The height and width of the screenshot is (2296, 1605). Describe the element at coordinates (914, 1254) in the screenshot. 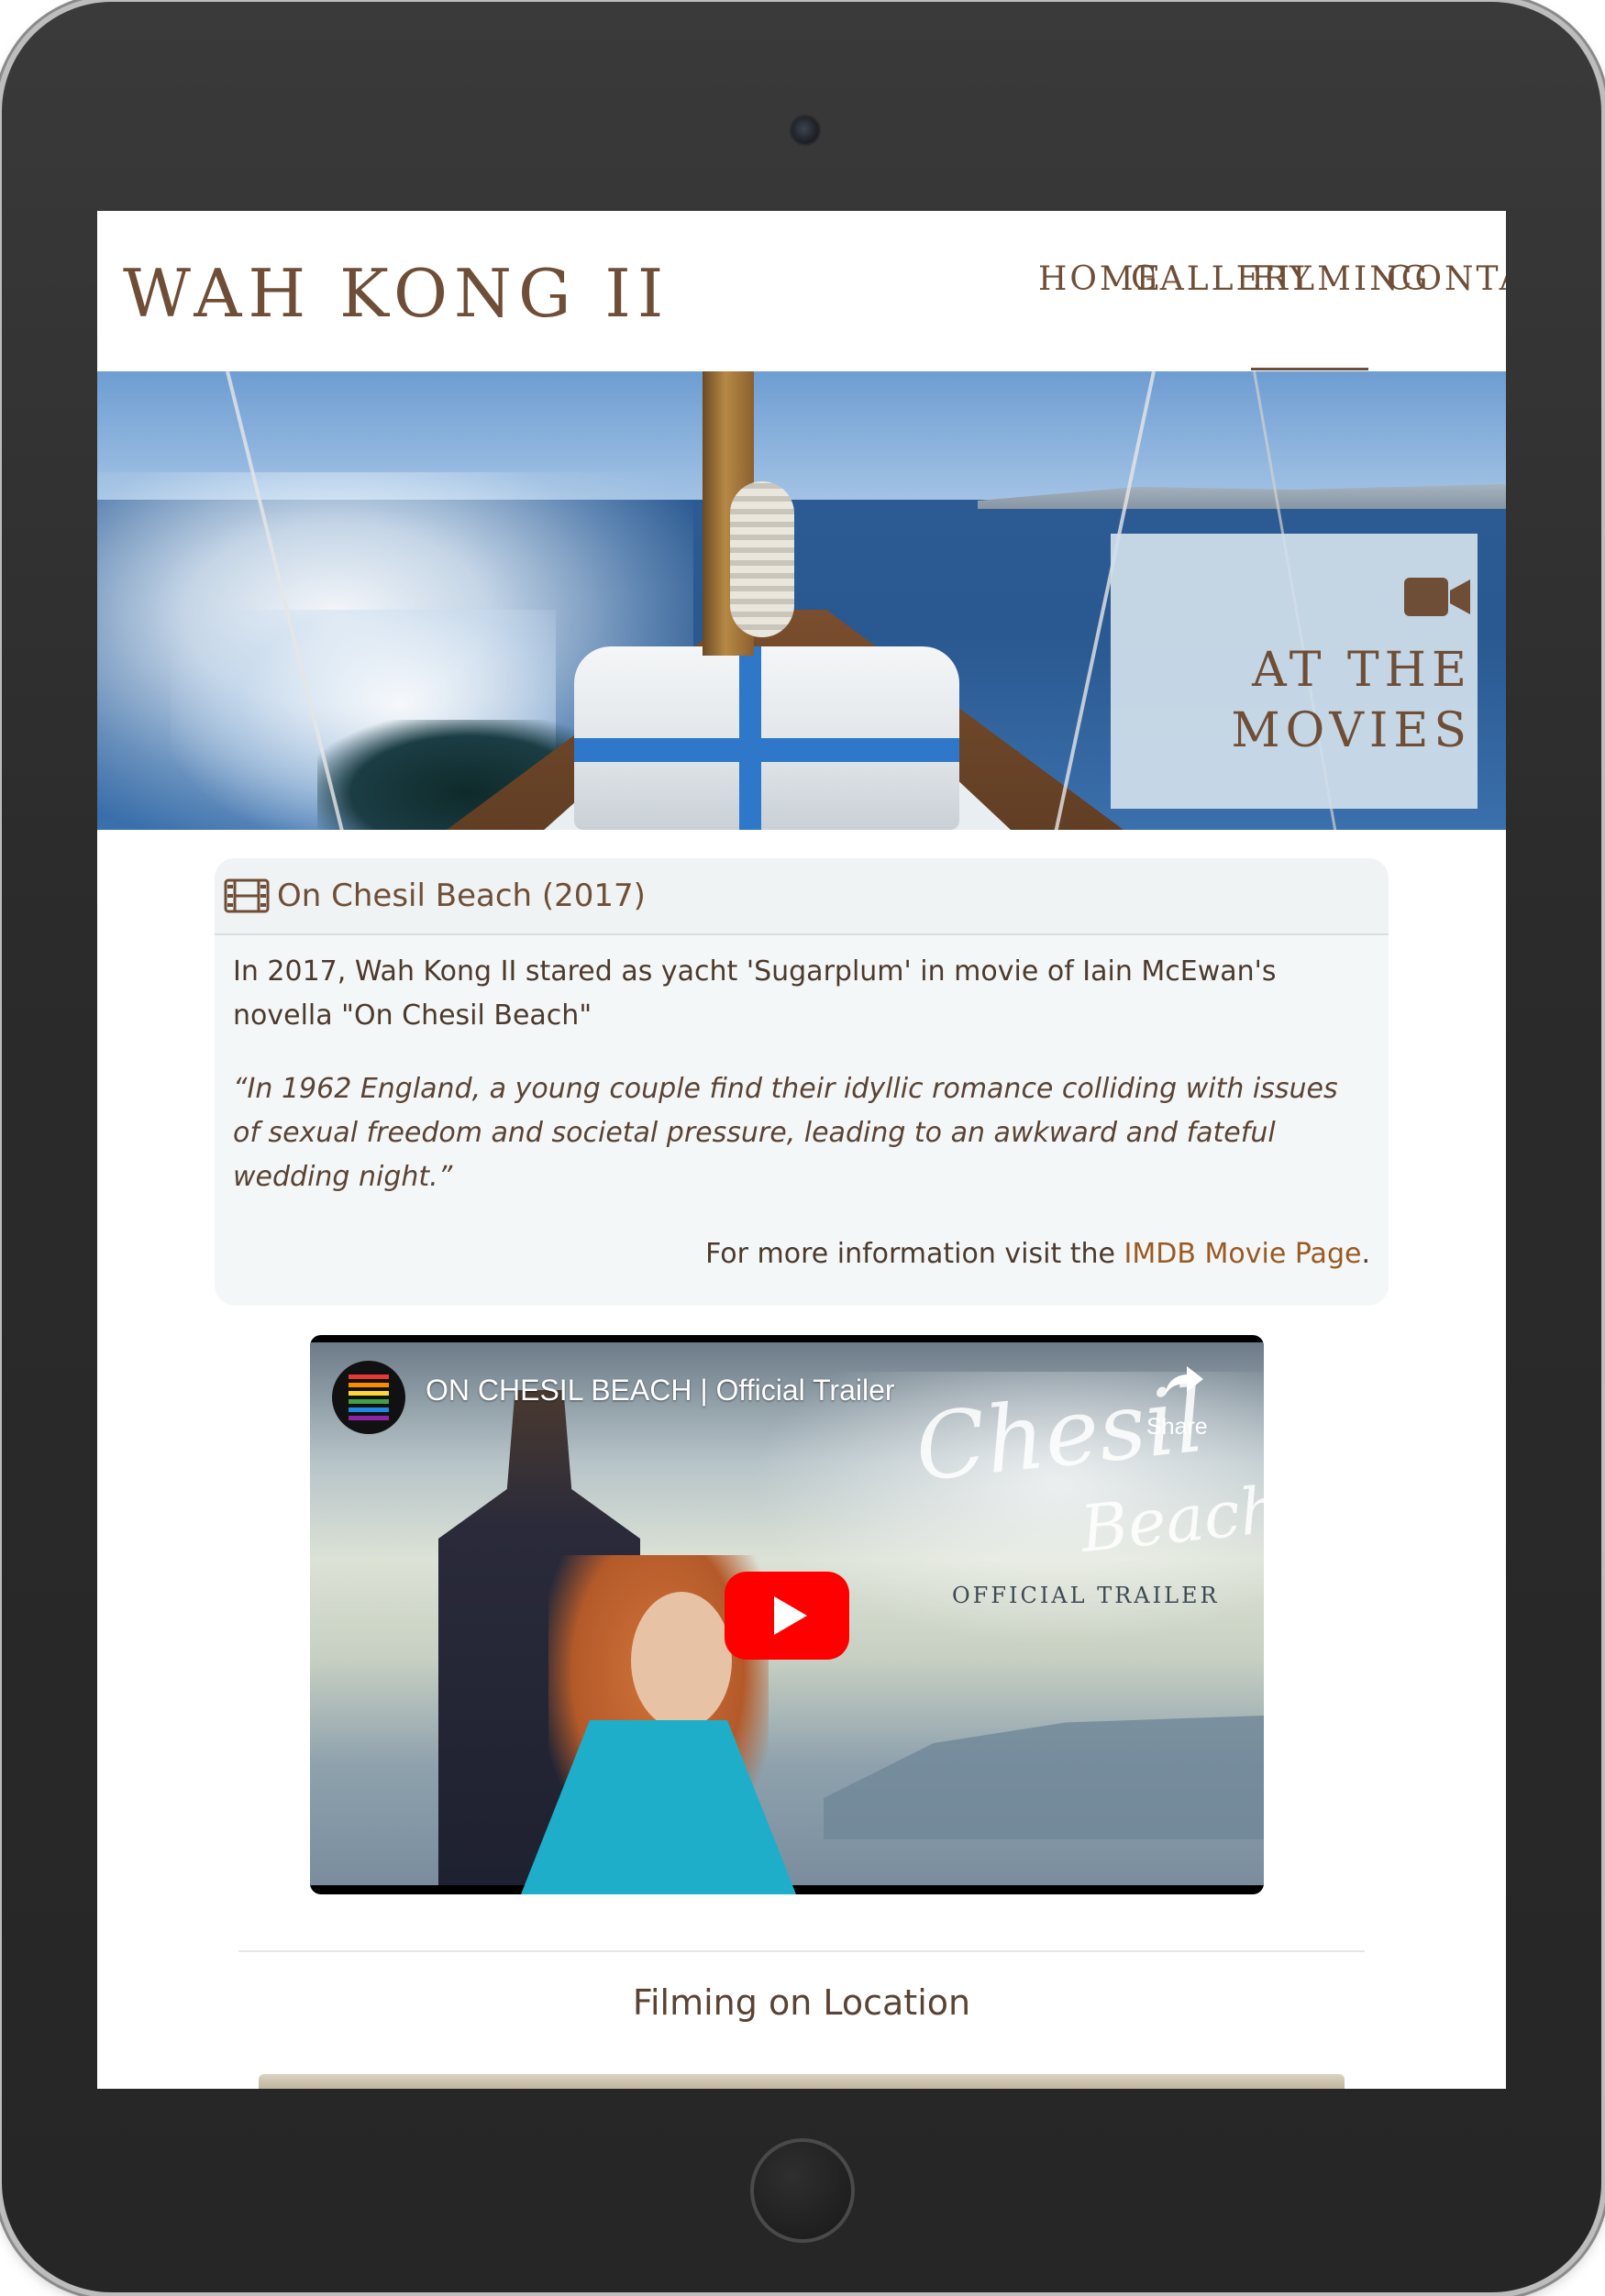

I see `more-info-text: For more information visit the` at that location.